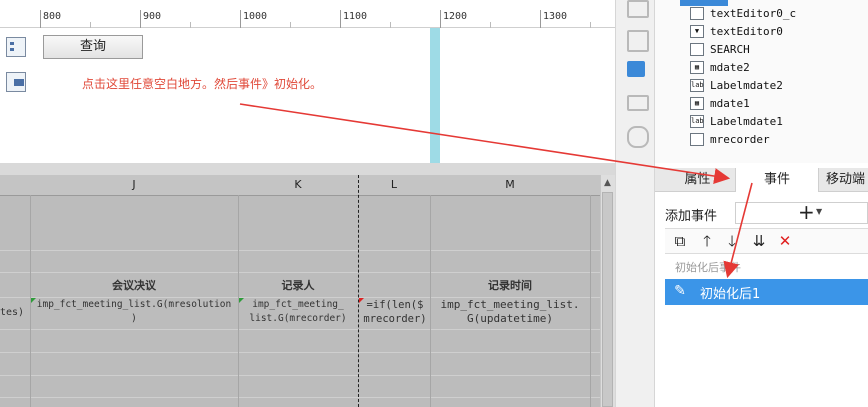 The height and width of the screenshot is (407, 868). I want to click on annotation-arrow-to-event-item, so click(738, 230).